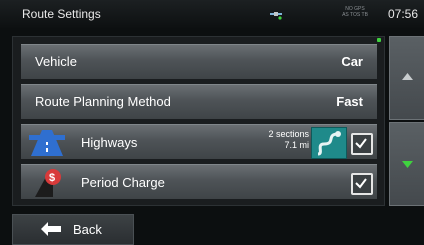 The width and height of the screenshot is (424, 245). Describe the element at coordinates (276, 16) in the screenshot. I see `satellite-icon` at that location.